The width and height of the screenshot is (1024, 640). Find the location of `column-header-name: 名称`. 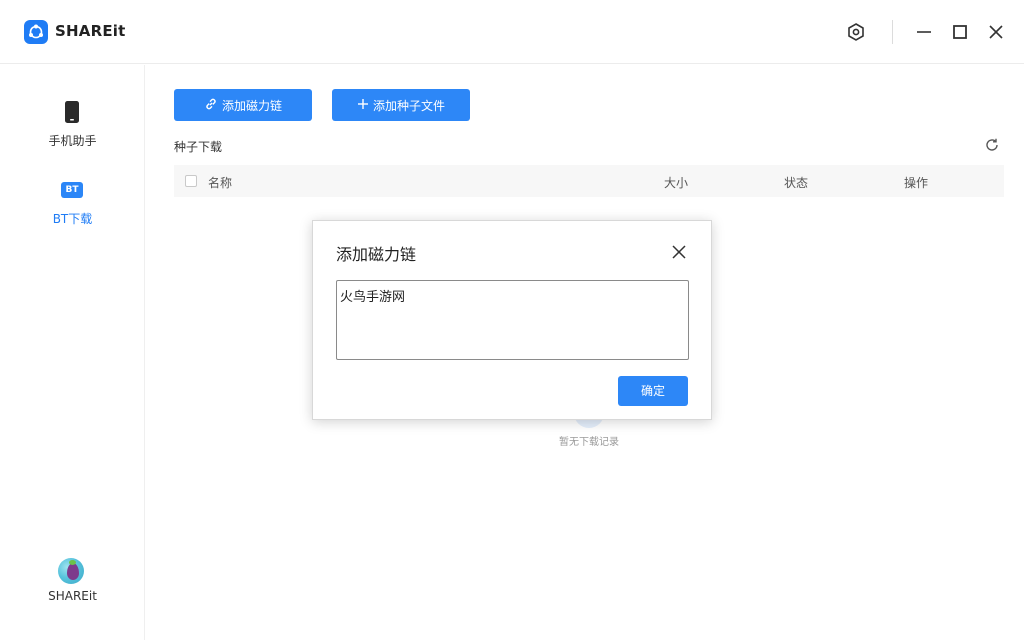

column-header-name: 名称 is located at coordinates (220, 183).